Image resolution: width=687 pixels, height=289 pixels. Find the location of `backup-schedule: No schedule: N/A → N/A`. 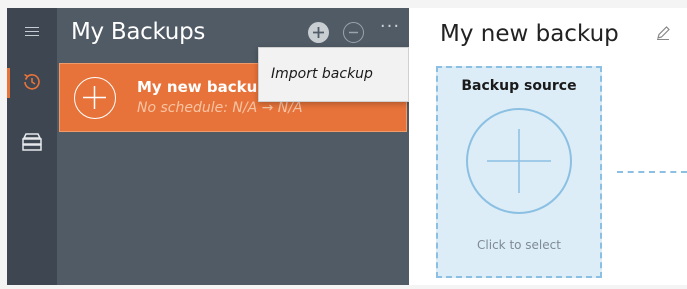

backup-schedule: No schedule: N/A → N/A is located at coordinates (220, 108).